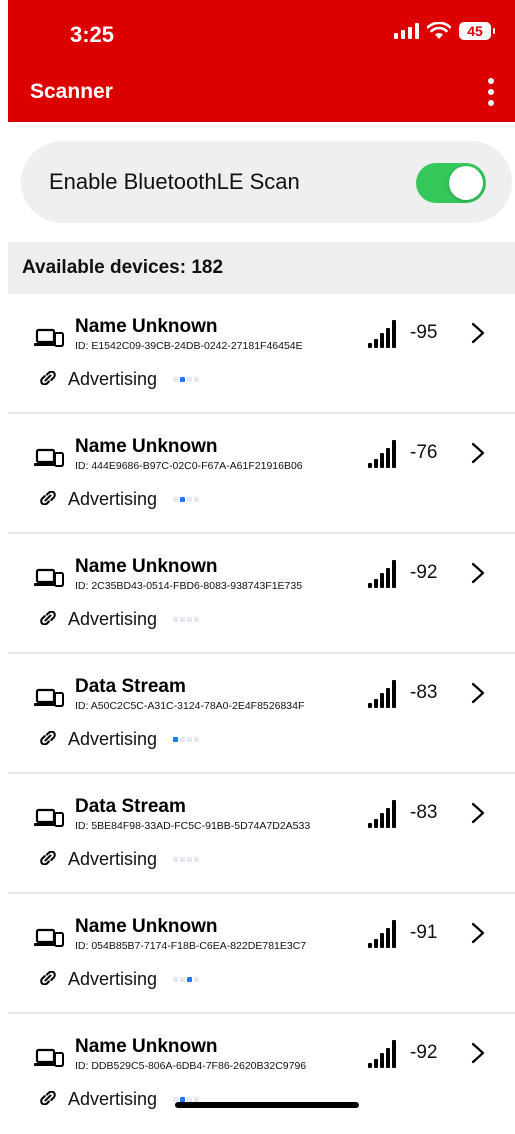 The height and width of the screenshot is (1134, 515). Describe the element at coordinates (466, 183) in the screenshot. I see `toggle-knob` at that location.